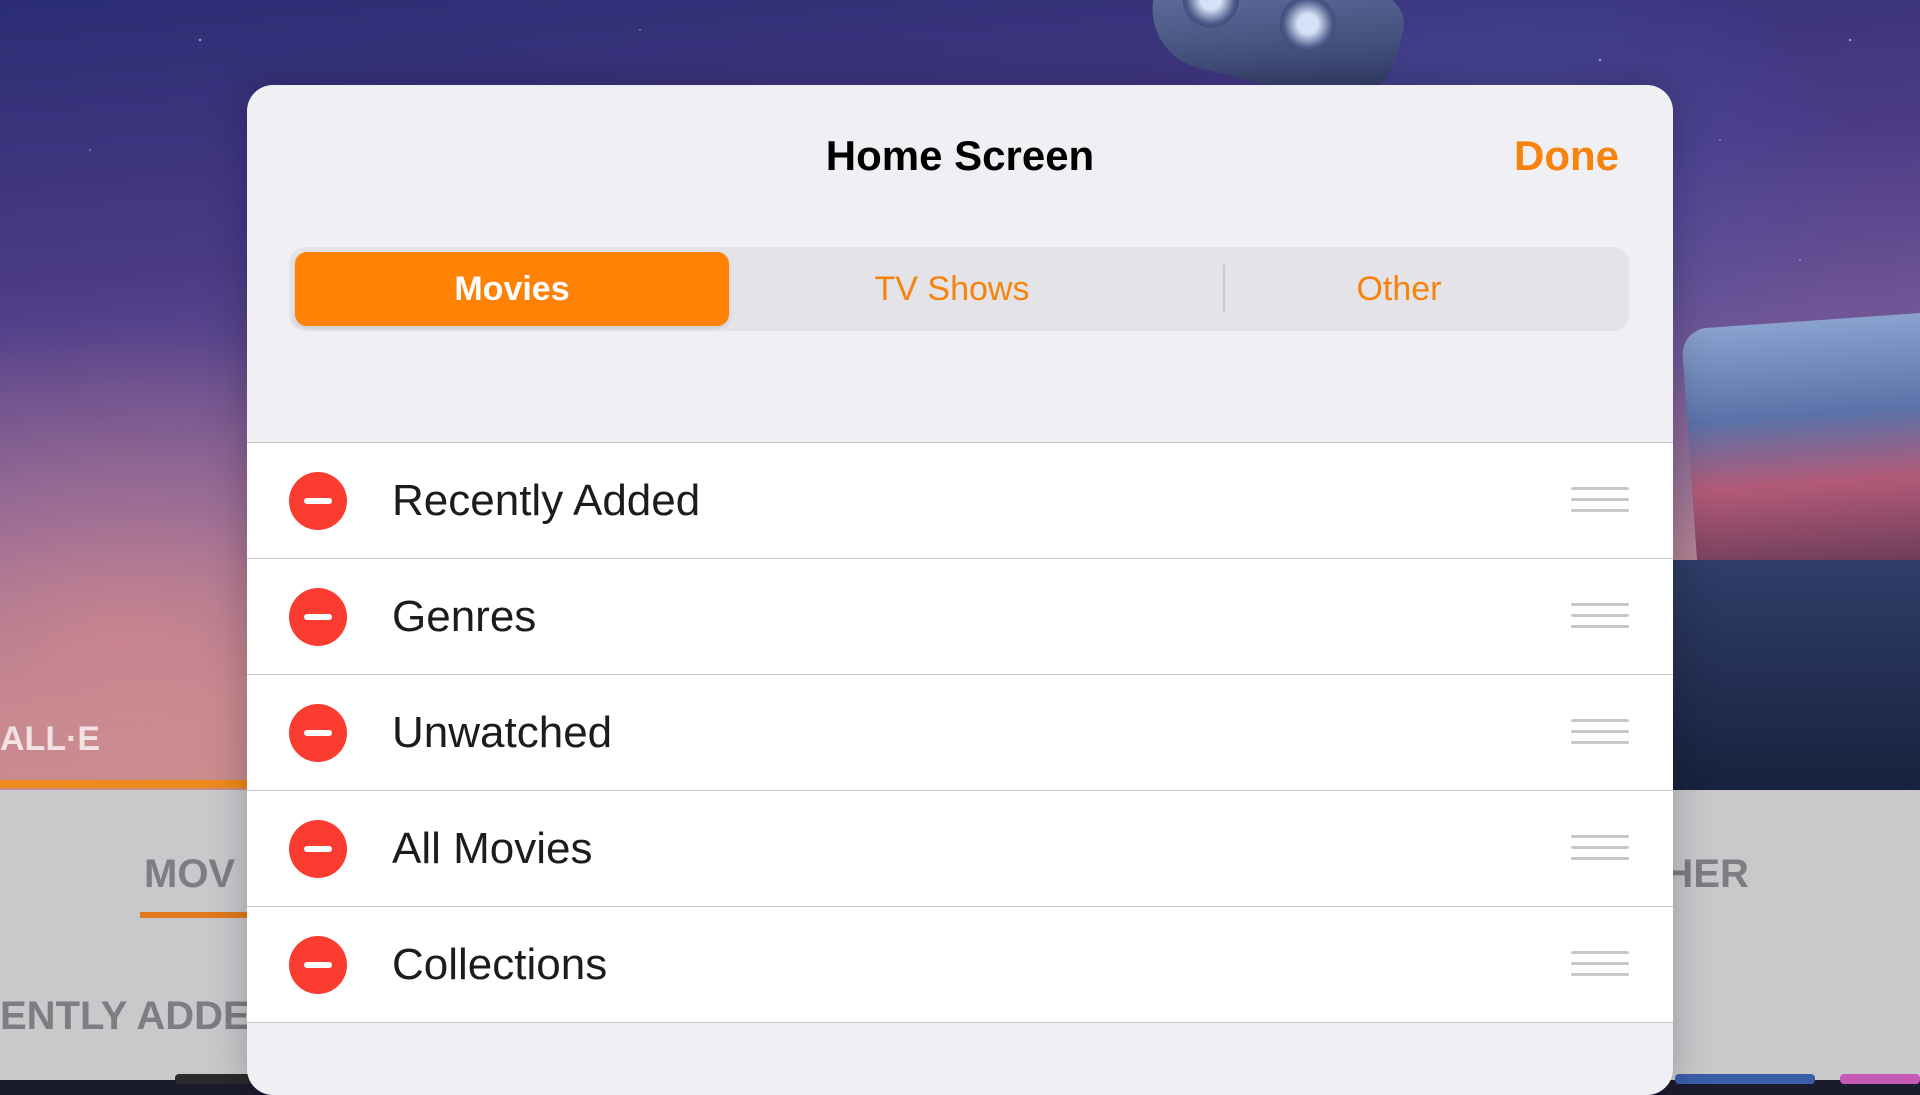 Image resolution: width=1920 pixels, height=1095 pixels. I want to click on row-label: Collections, so click(500, 964).